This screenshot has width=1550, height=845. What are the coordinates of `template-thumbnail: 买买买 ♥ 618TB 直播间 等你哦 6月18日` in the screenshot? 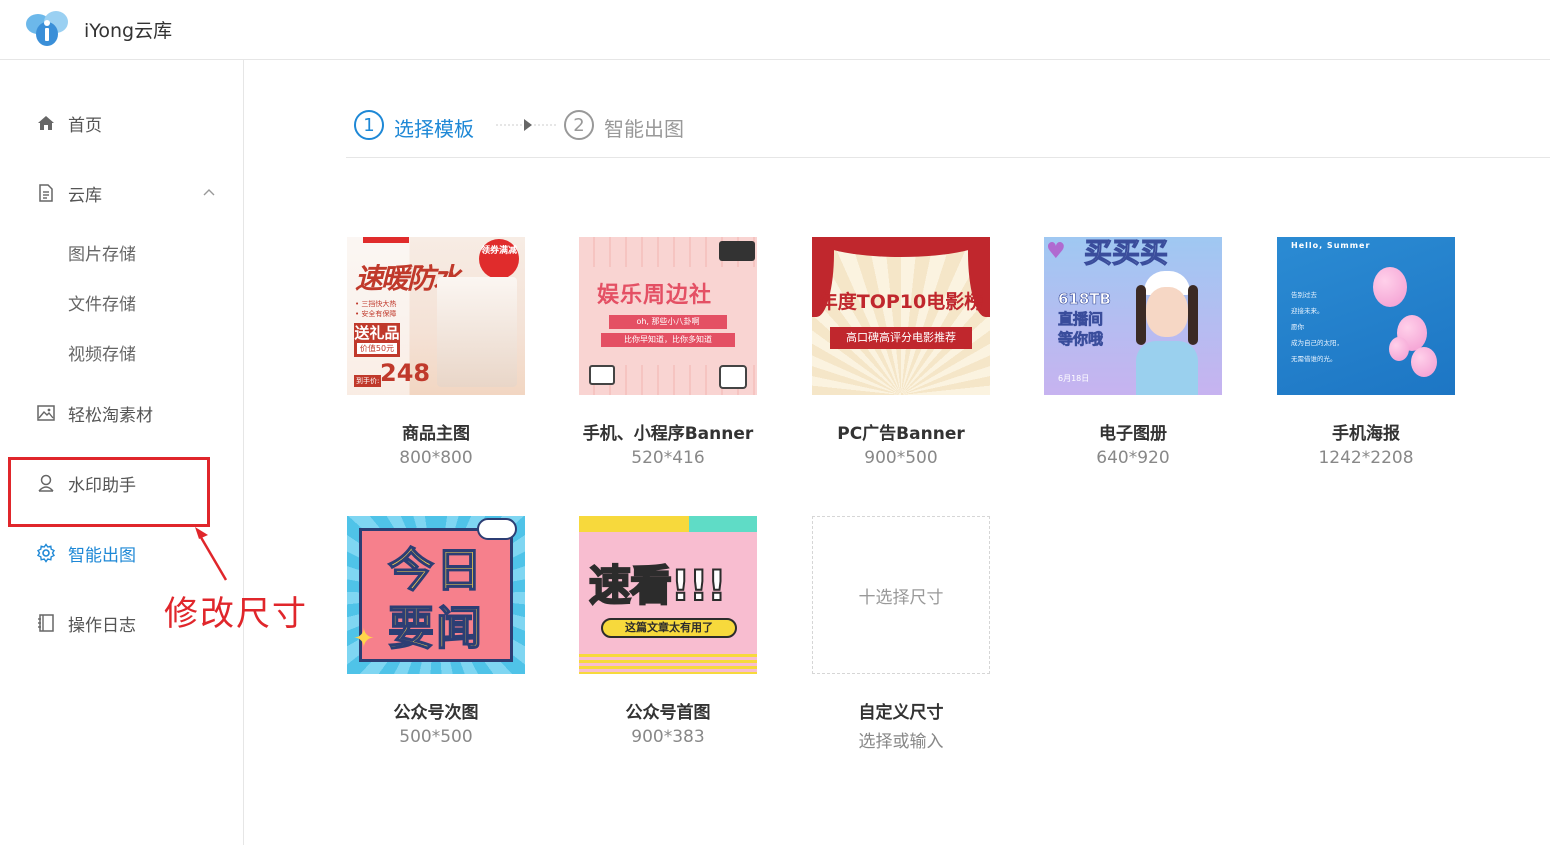 It's located at (1133, 316).